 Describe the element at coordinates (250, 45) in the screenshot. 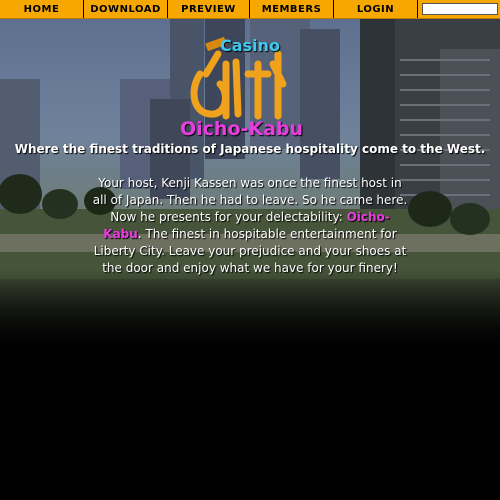

I see `casino-label: Casino` at that location.